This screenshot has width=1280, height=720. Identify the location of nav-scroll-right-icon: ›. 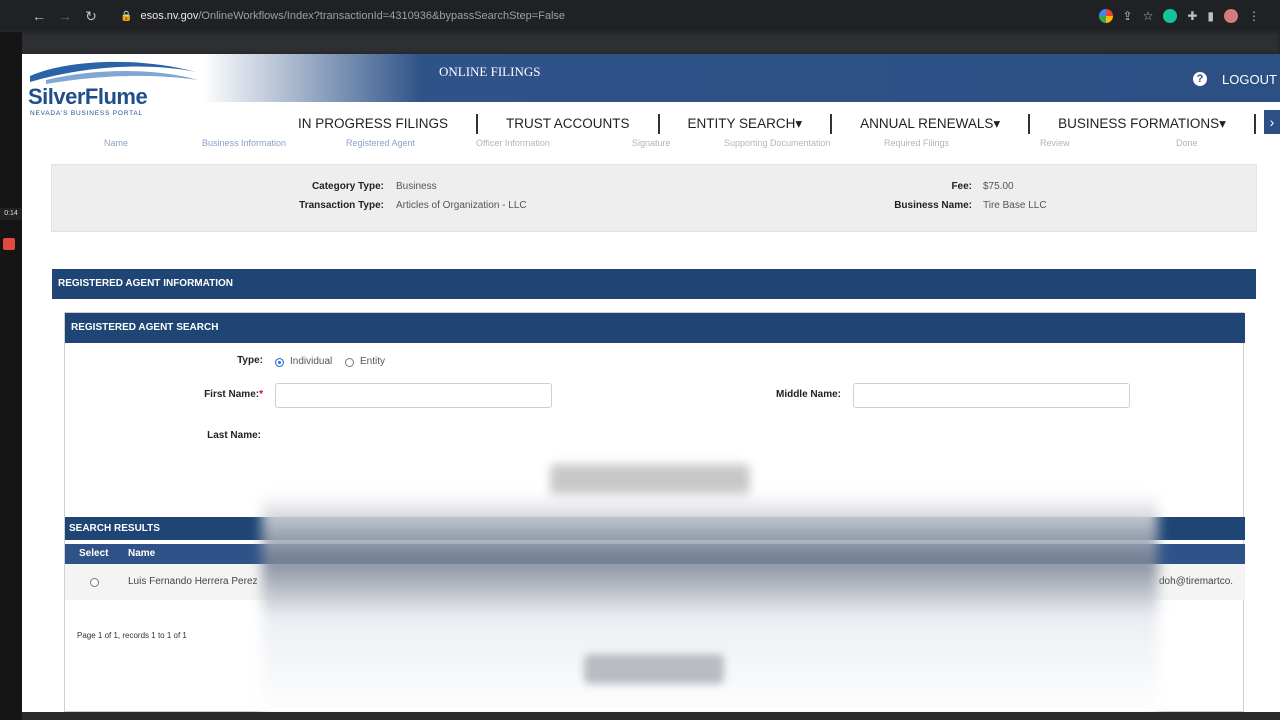
(1272, 122).